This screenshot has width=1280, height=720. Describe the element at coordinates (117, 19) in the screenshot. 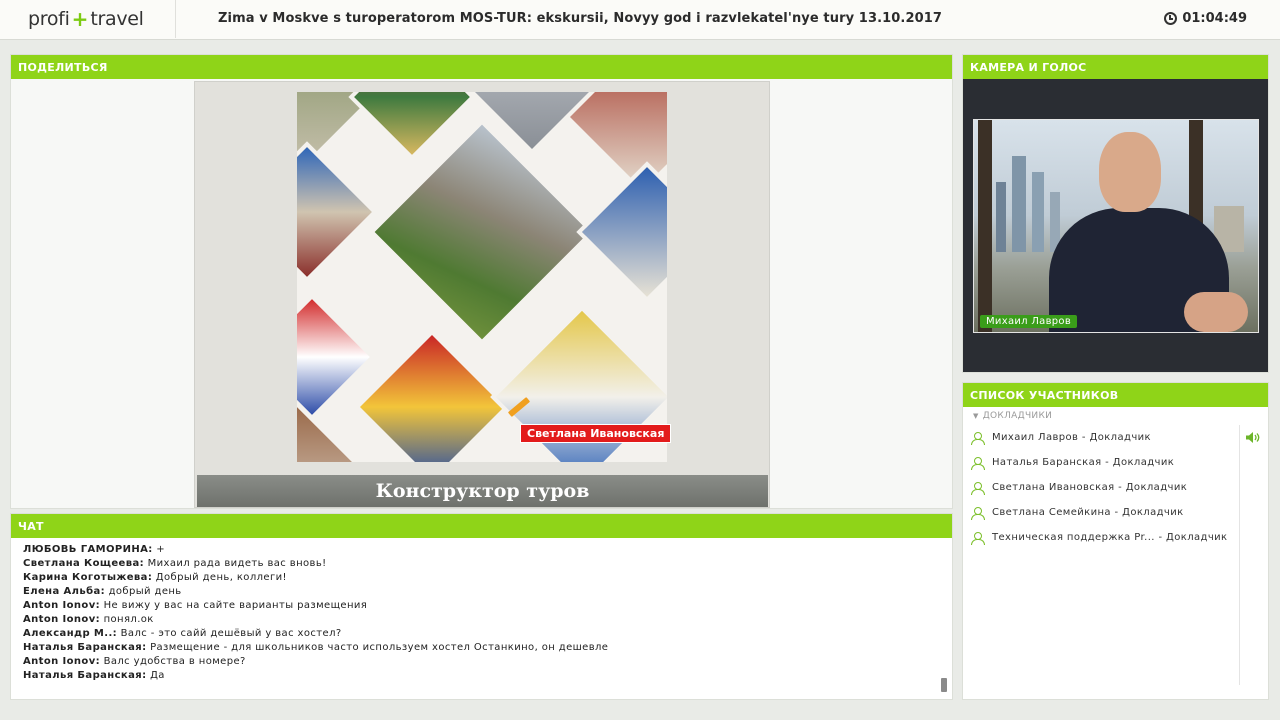

I see `logo-text-right: travel` at that location.